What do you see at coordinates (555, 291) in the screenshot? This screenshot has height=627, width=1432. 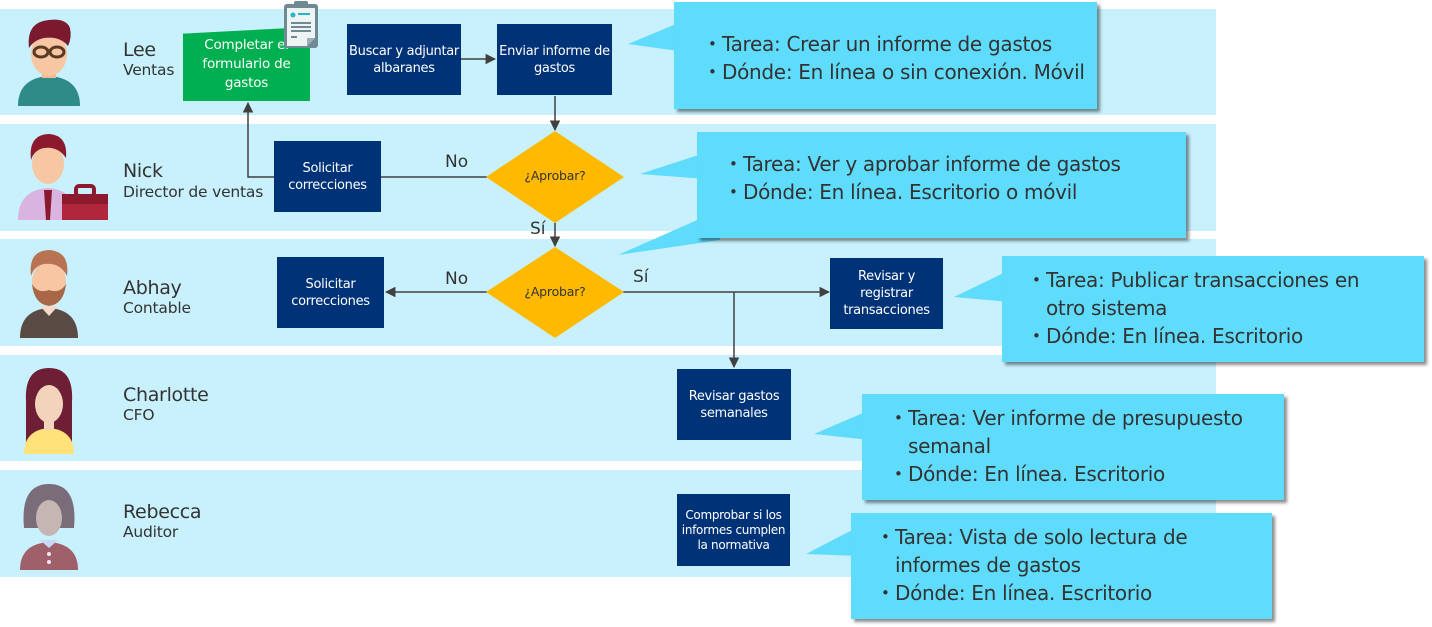 I see `decision-label-abhay: ¿Aprobar?` at bounding box center [555, 291].